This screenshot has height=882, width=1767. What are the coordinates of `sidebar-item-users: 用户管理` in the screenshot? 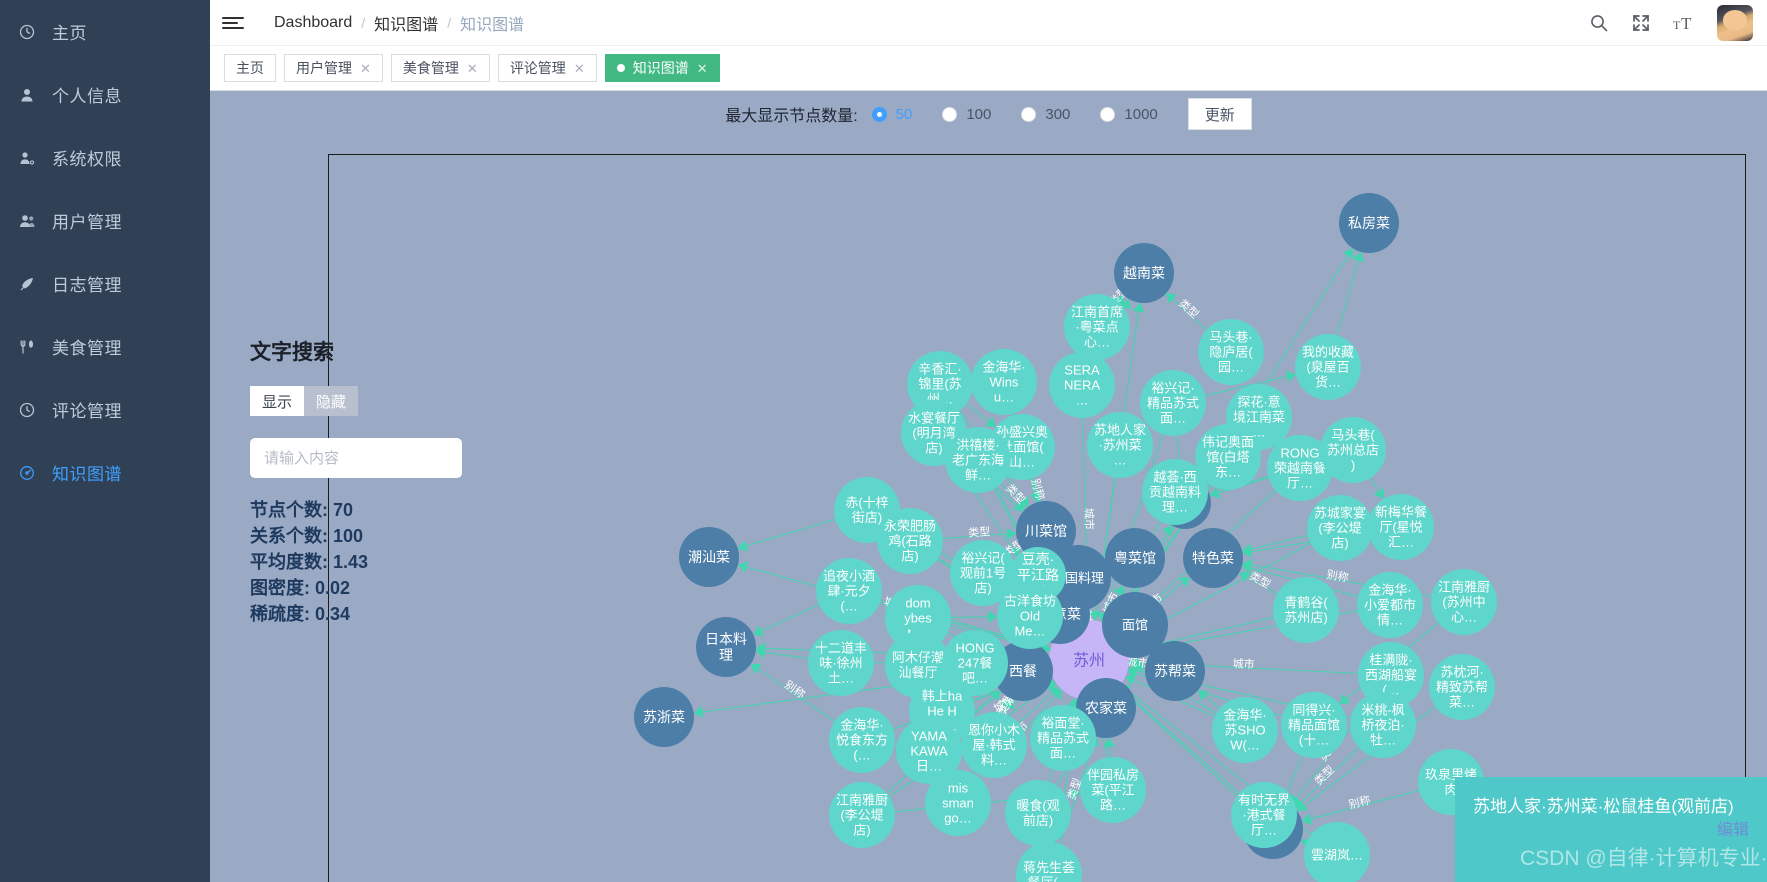 It's located at (105, 220).